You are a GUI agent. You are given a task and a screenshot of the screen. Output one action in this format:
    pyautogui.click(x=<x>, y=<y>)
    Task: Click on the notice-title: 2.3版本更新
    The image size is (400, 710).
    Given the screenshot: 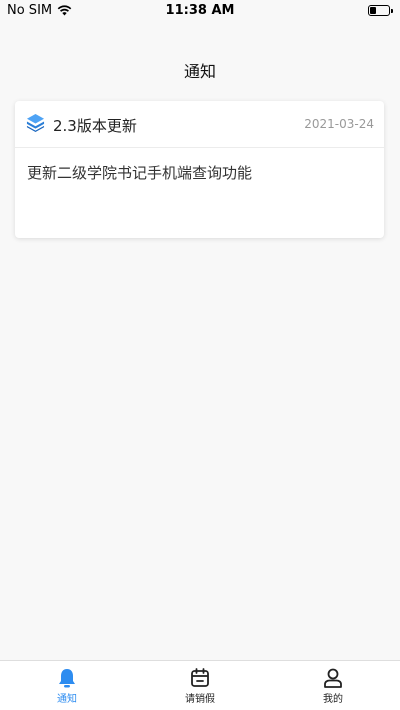 What is the action you would take?
    pyautogui.click(x=95, y=126)
    